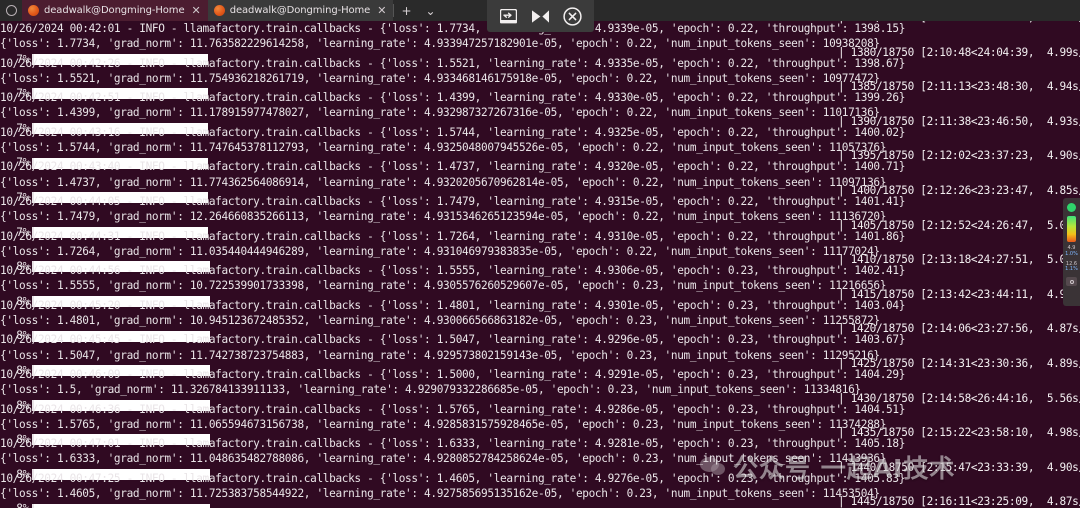 The height and width of the screenshot is (508, 1080). I want to click on window-controls, so click(540, 16).